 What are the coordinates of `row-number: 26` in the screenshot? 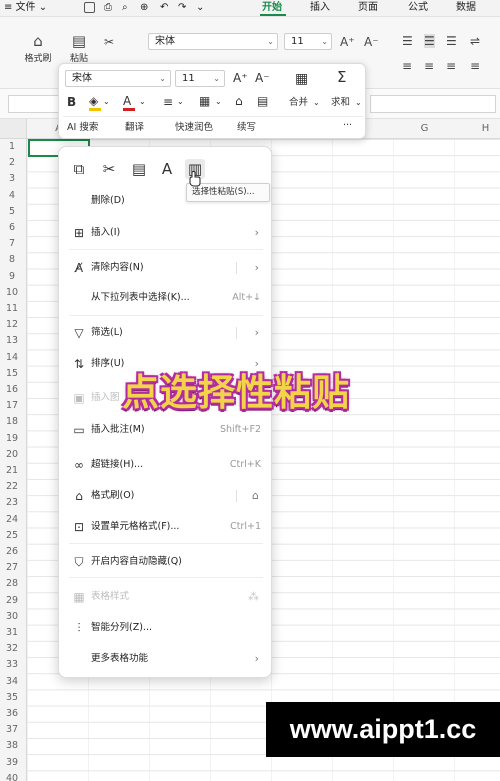 It's located at (12, 551).